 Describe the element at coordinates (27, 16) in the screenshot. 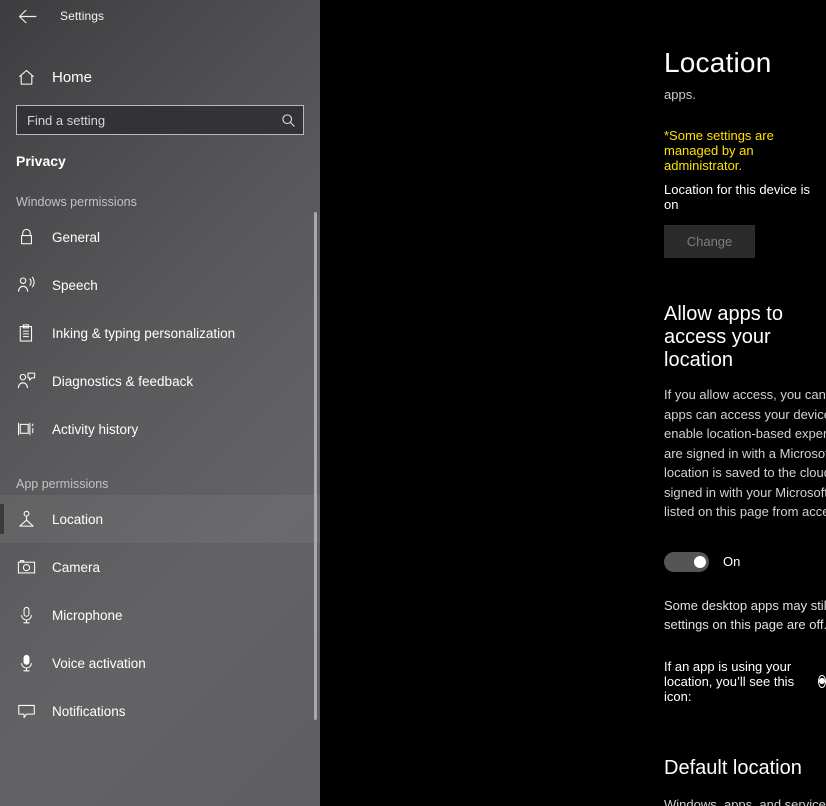

I see `back-arrow-icon` at that location.